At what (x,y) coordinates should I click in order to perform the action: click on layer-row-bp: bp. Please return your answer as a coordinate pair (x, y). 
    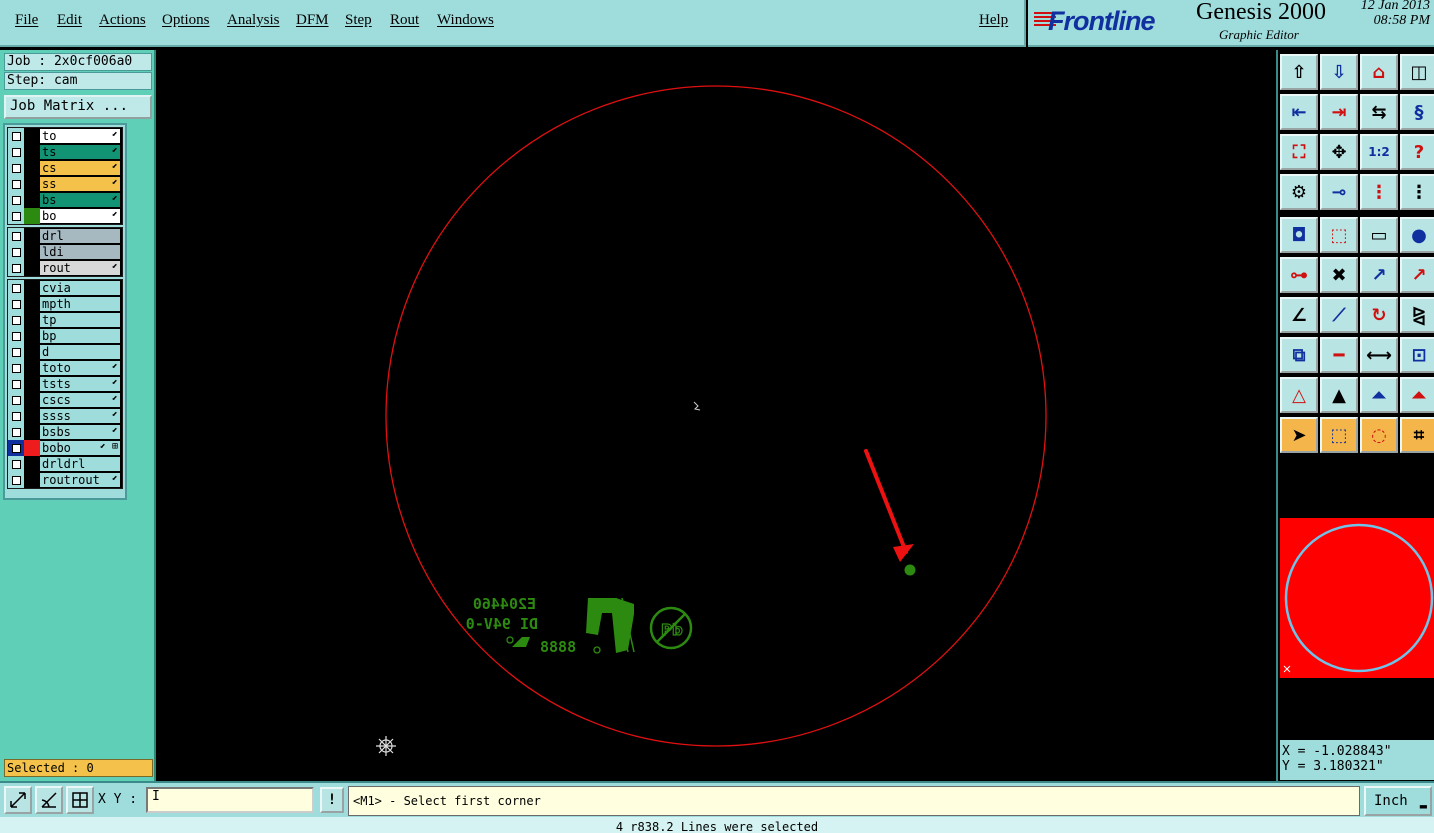
    Looking at the image, I should click on (65, 336).